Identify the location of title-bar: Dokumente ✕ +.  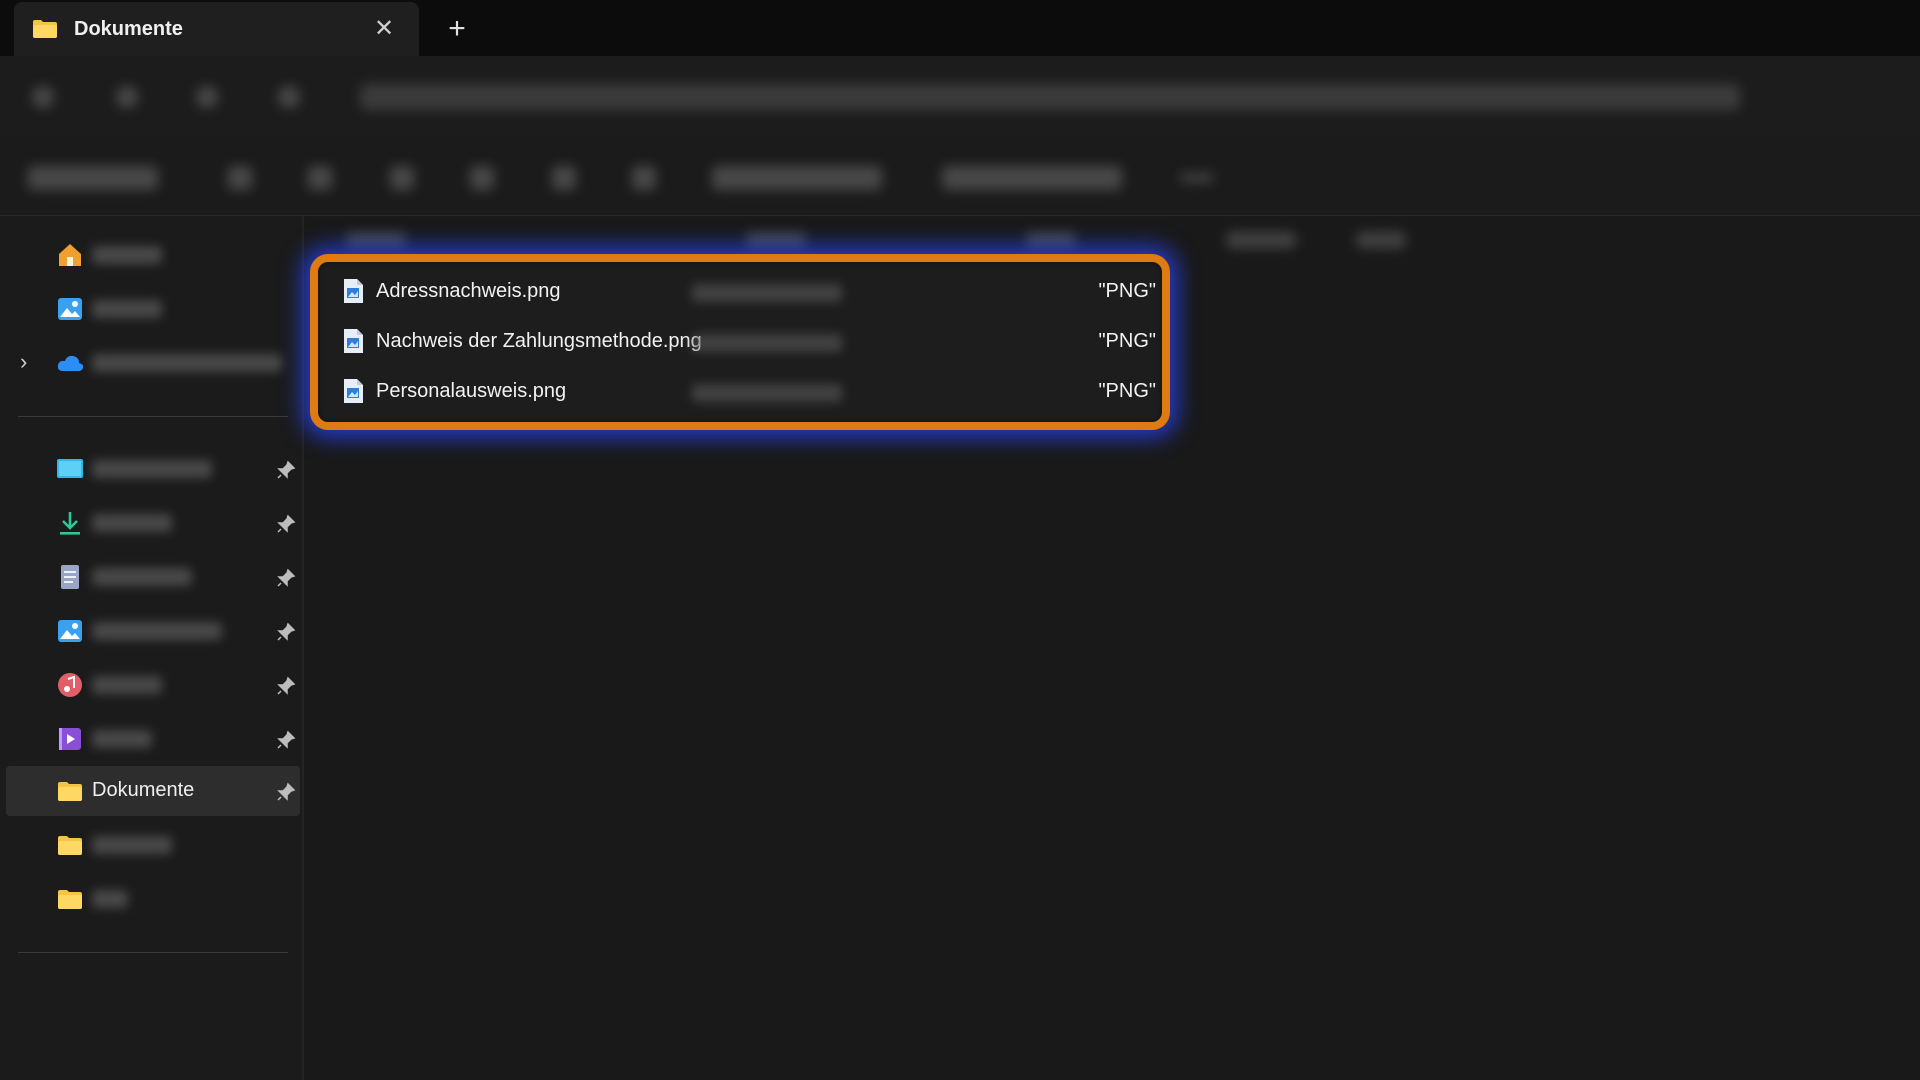
(960, 28).